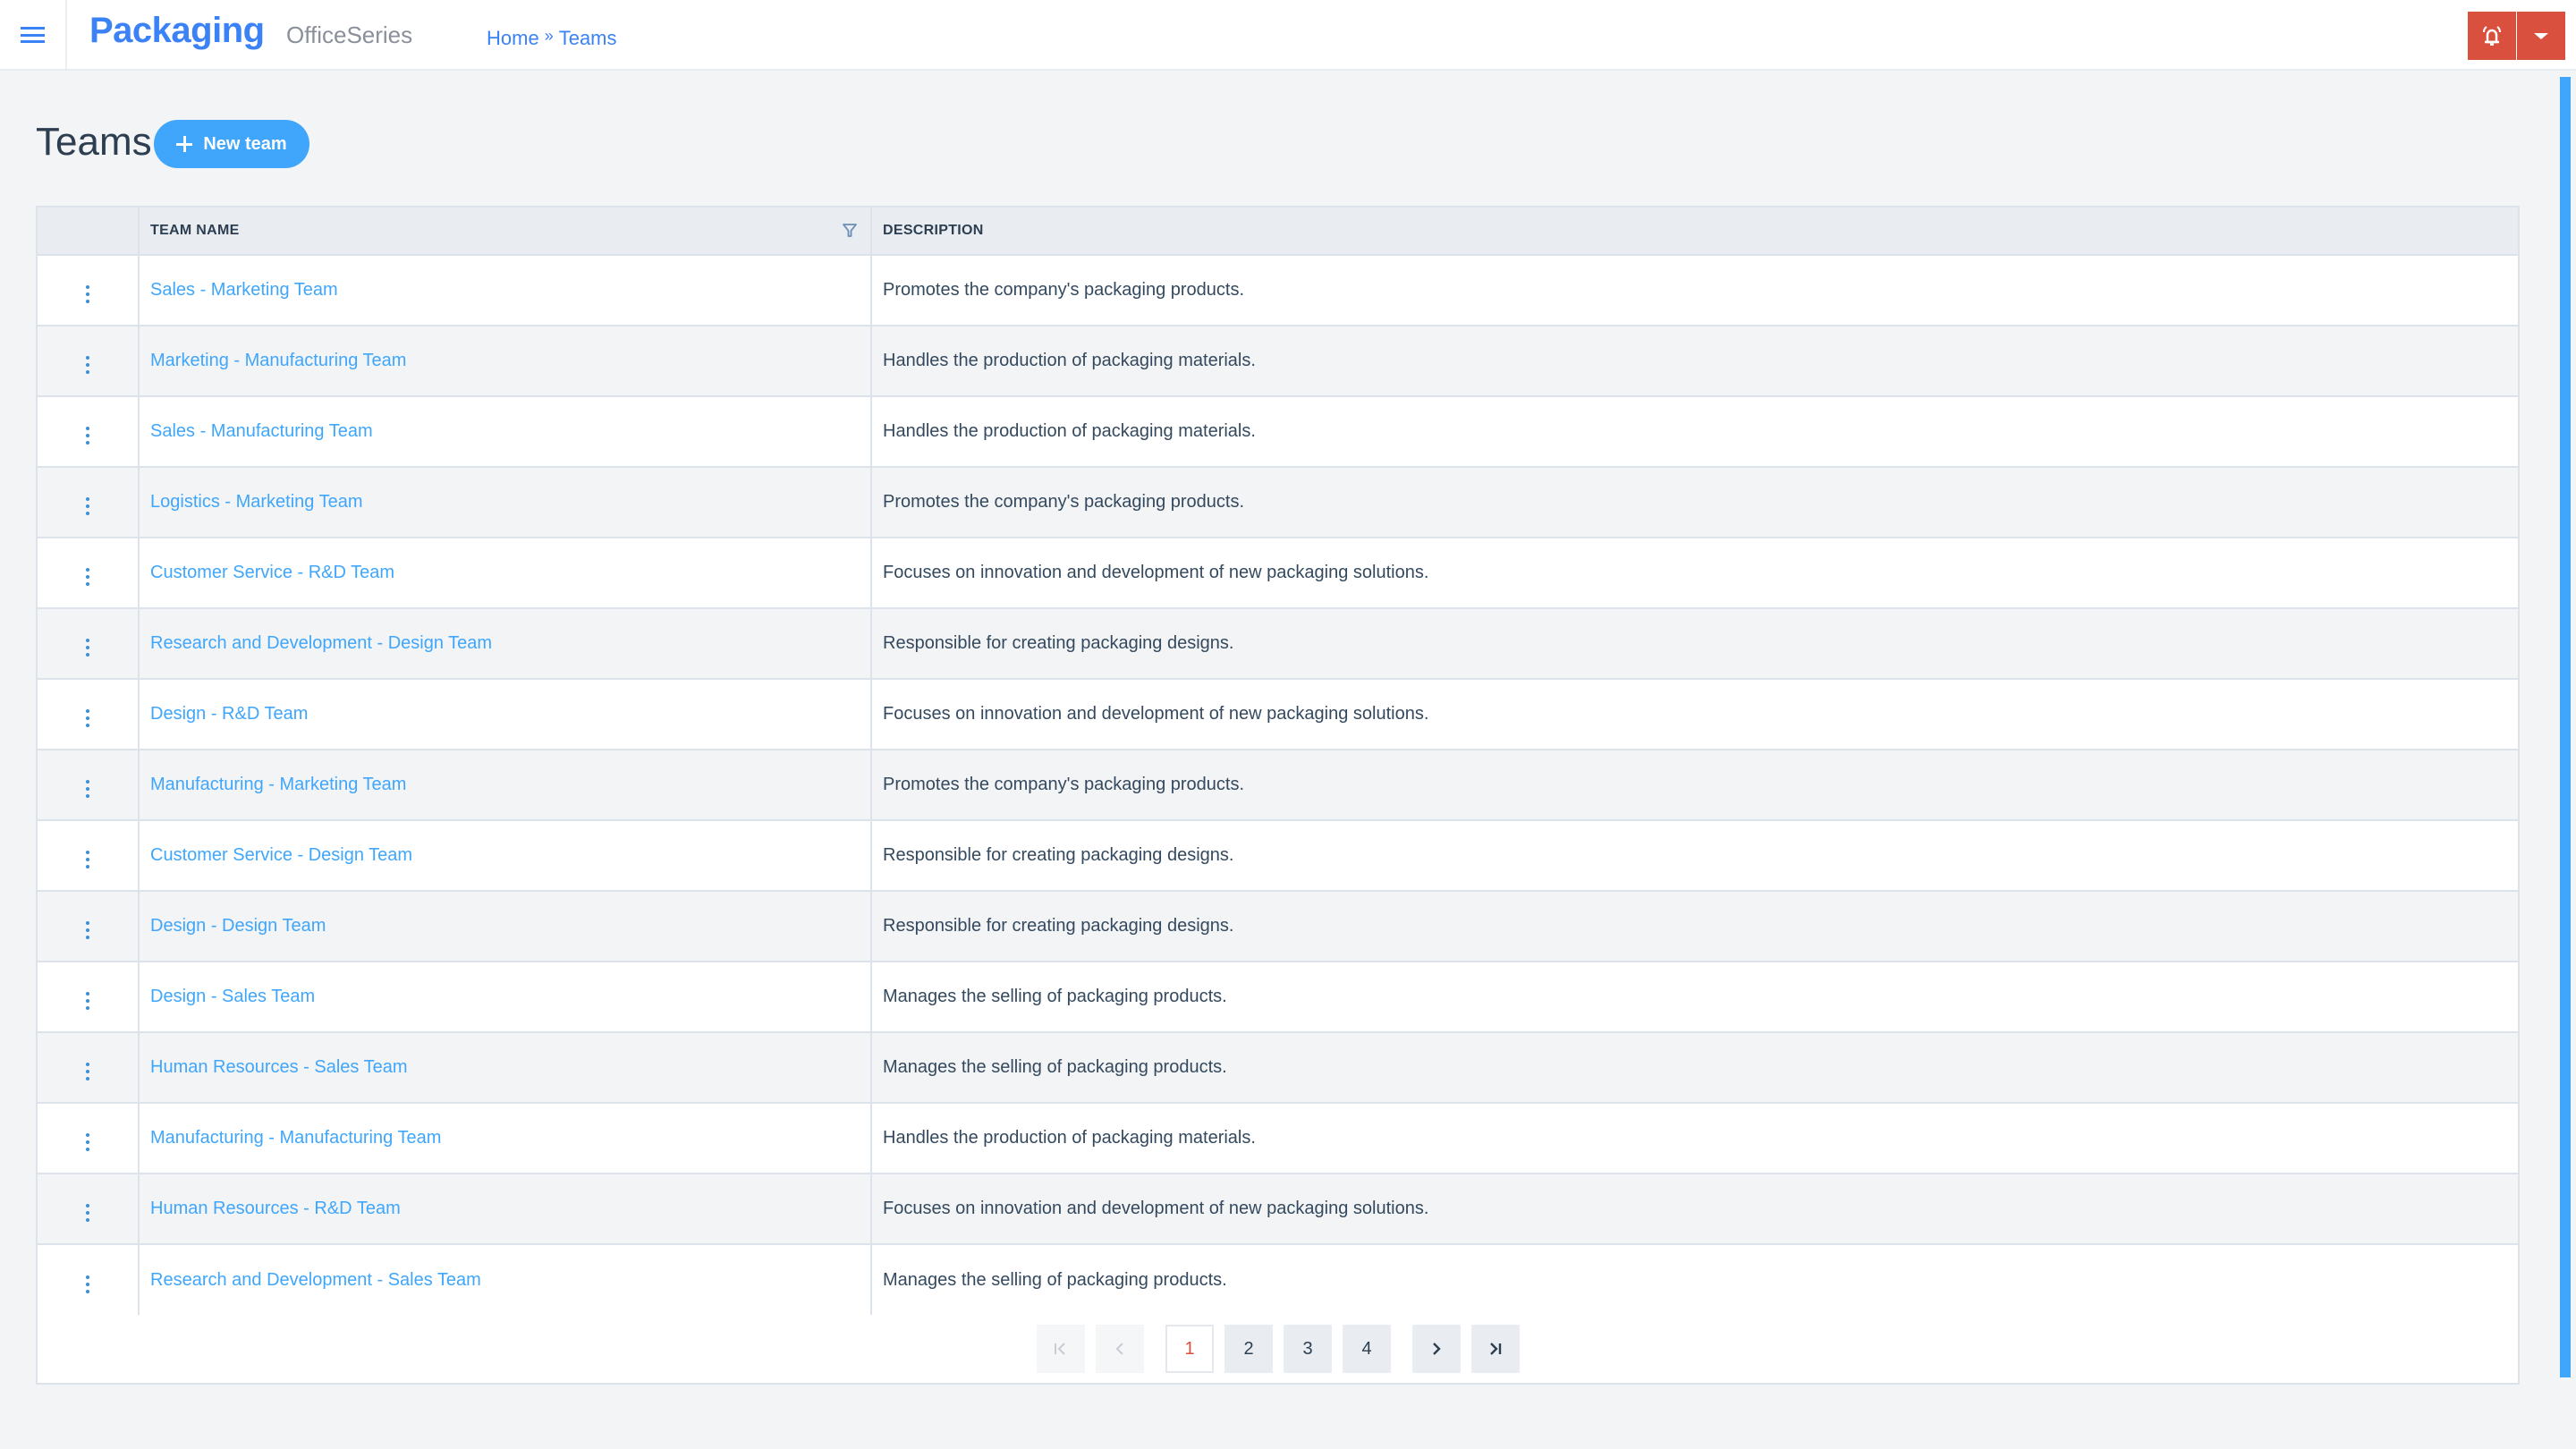 The height and width of the screenshot is (1449, 2576). Describe the element at coordinates (256, 502) in the screenshot. I see `team-name-link: Logistics - Marketing Team` at that location.